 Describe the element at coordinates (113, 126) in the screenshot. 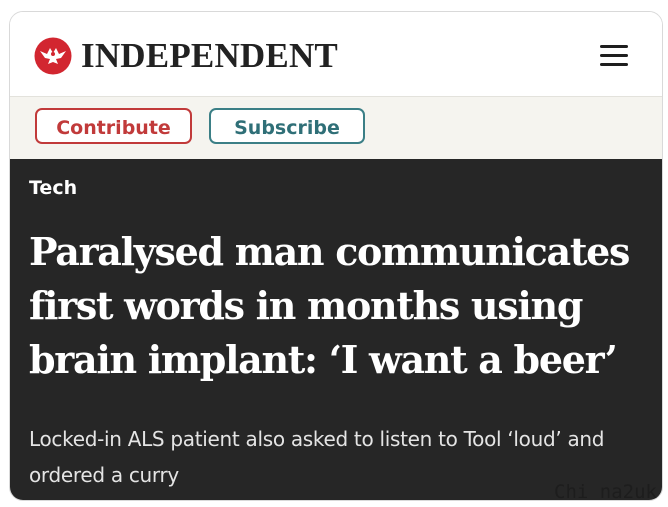

I see `contribute-button: Contribute` at that location.